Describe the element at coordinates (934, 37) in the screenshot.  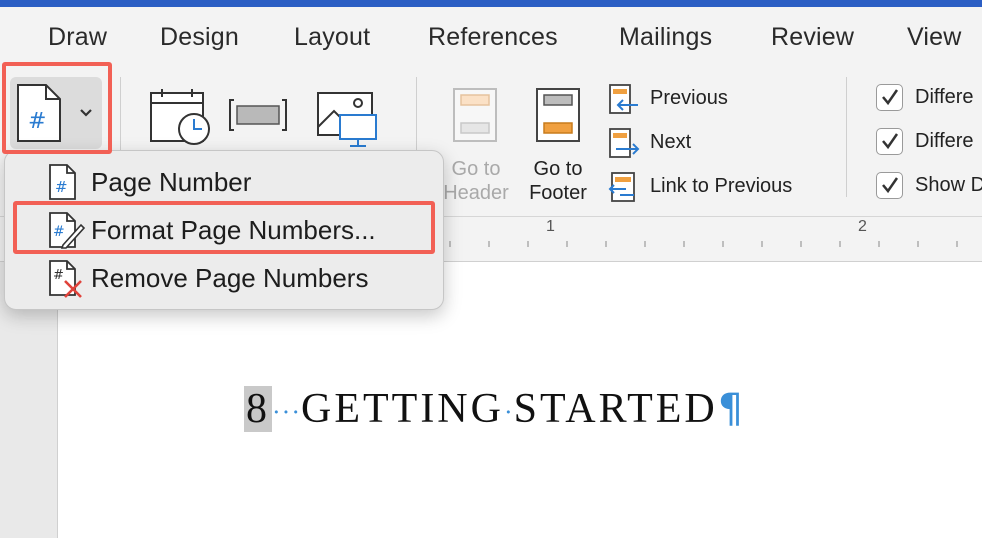
I see `tab-view: View` at that location.